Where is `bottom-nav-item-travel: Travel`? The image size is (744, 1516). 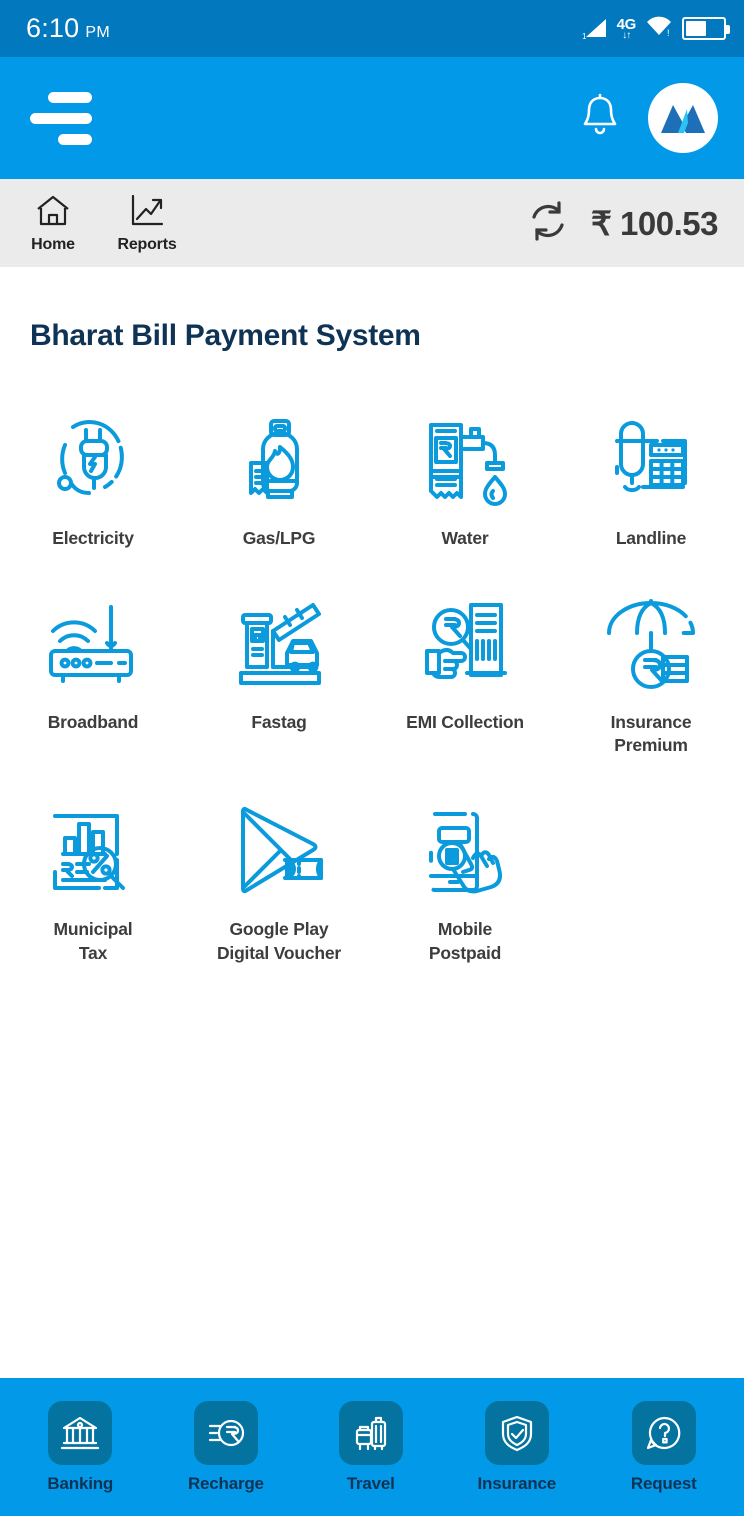
bottom-nav-item-travel: Travel is located at coordinates (370, 1447).